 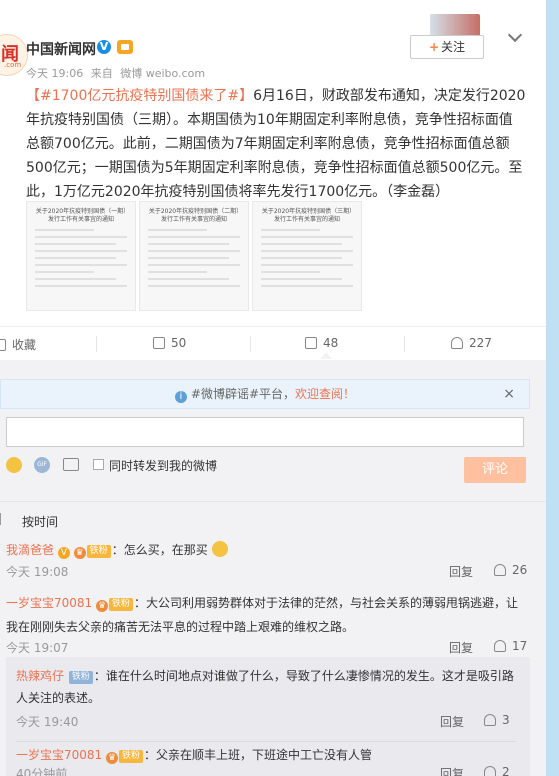 I want to click on close-icon: ×, so click(x=509, y=394).